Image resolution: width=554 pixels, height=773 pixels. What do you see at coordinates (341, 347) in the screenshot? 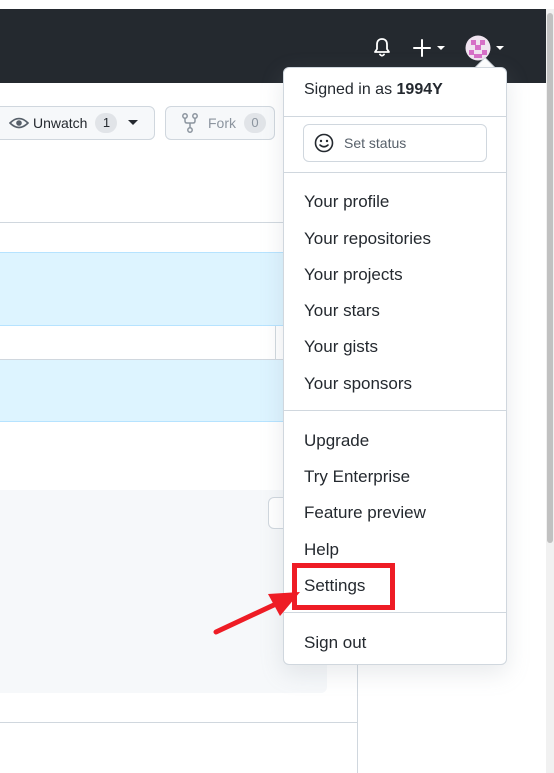
I see `menu-item-your-gists: Your gists` at bounding box center [341, 347].